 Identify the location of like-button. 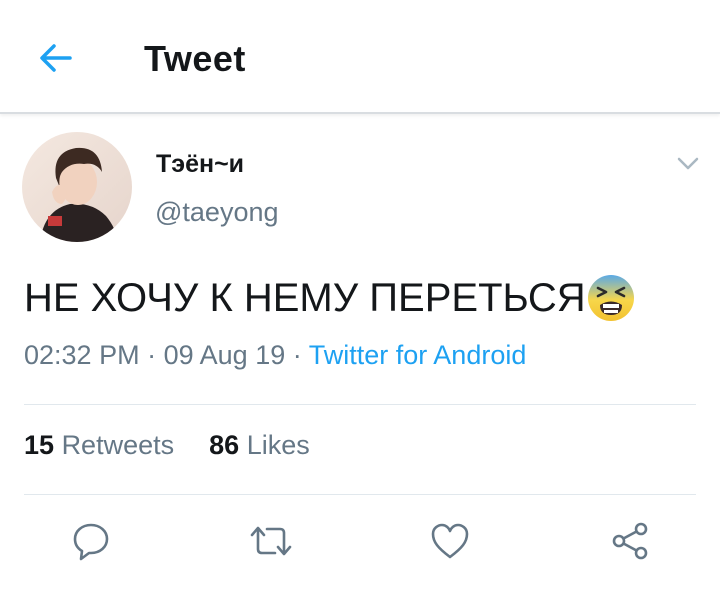
(450, 541).